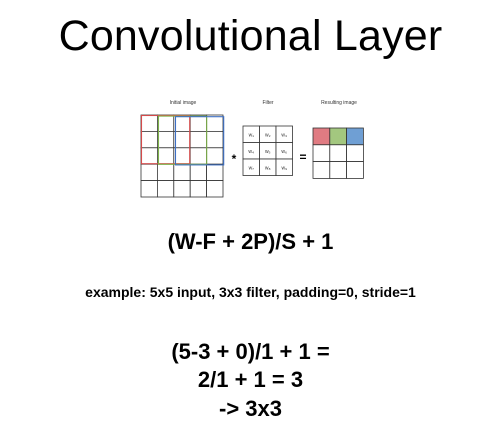 This screenshot has height=437, width=501. What do you see at coordinates (252, 168) in the screenshot?
I see `filter-weight: w₇` at bounding box center [252, 168].